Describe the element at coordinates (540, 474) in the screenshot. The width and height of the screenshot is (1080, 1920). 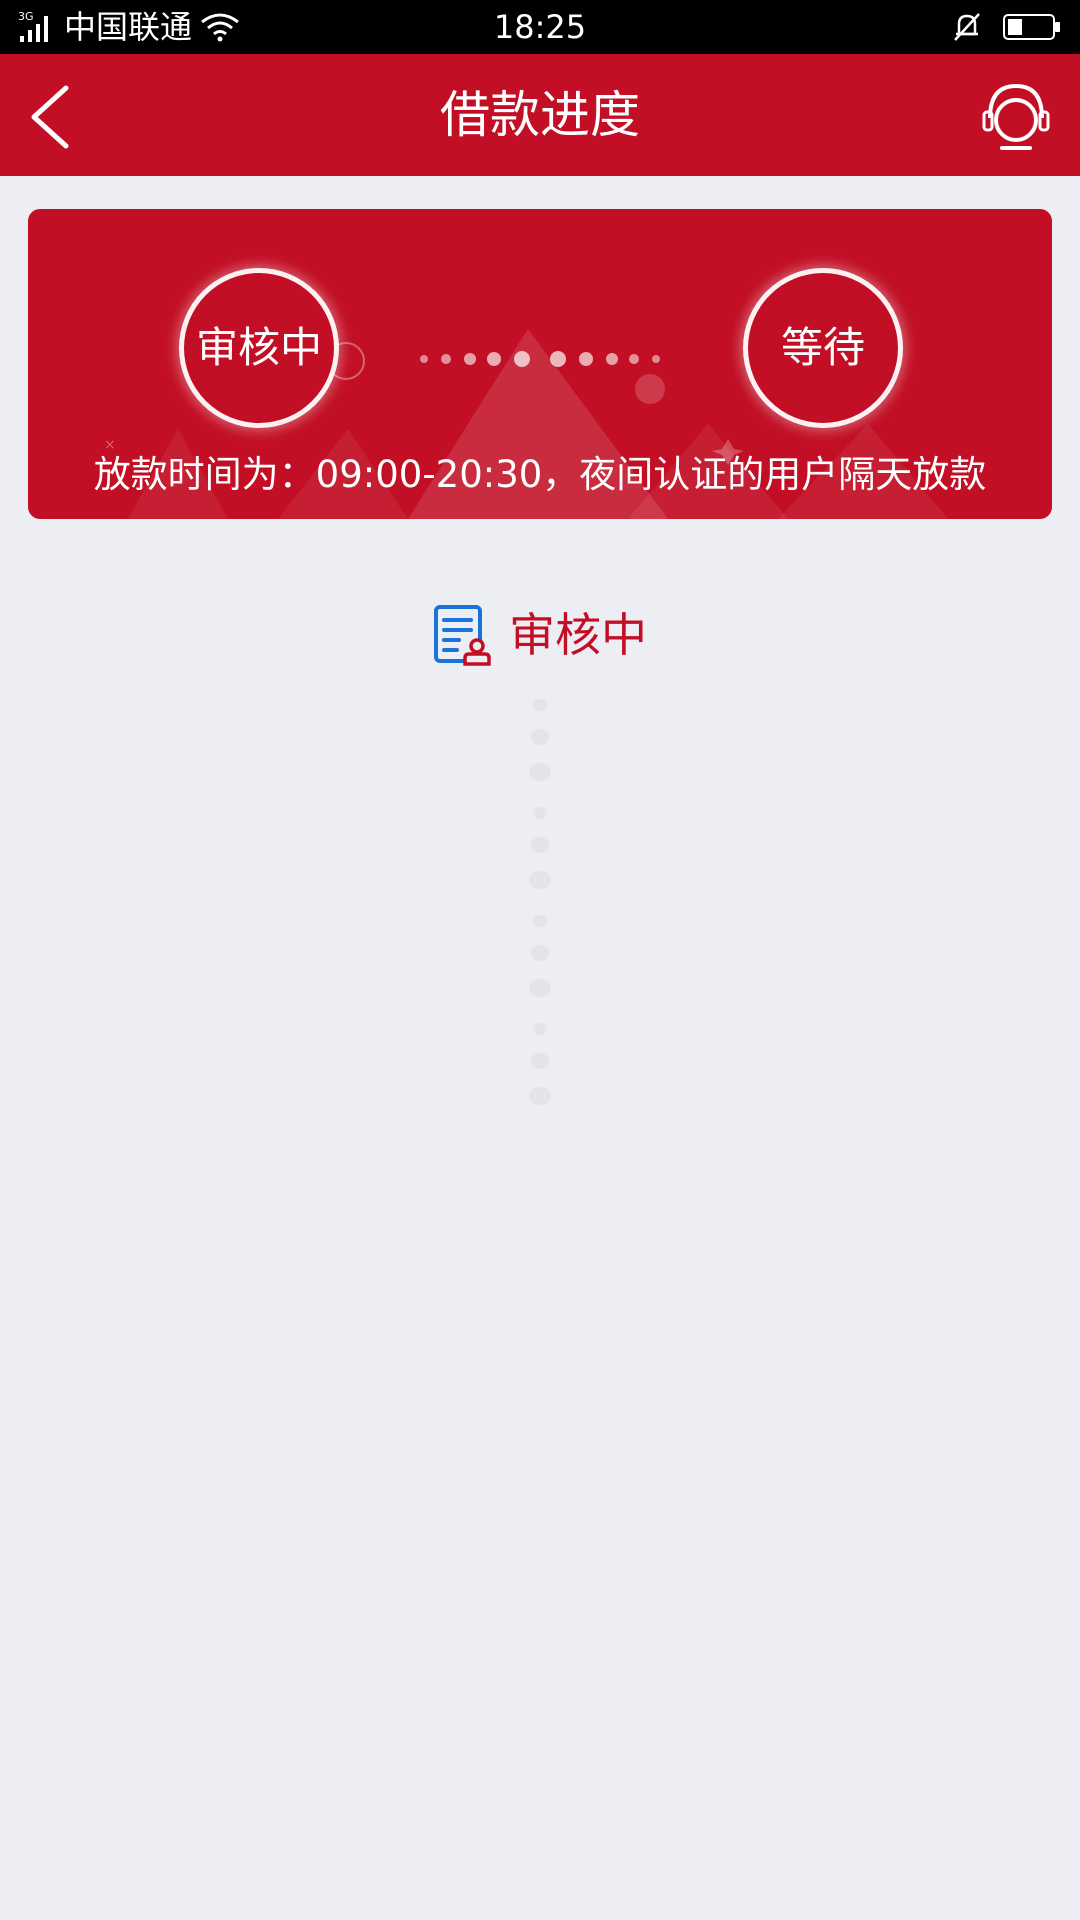
I see `disbursement-time-note: 放款时间为：09:00-20:30，夜间认证的用户隔天放款` at that location.